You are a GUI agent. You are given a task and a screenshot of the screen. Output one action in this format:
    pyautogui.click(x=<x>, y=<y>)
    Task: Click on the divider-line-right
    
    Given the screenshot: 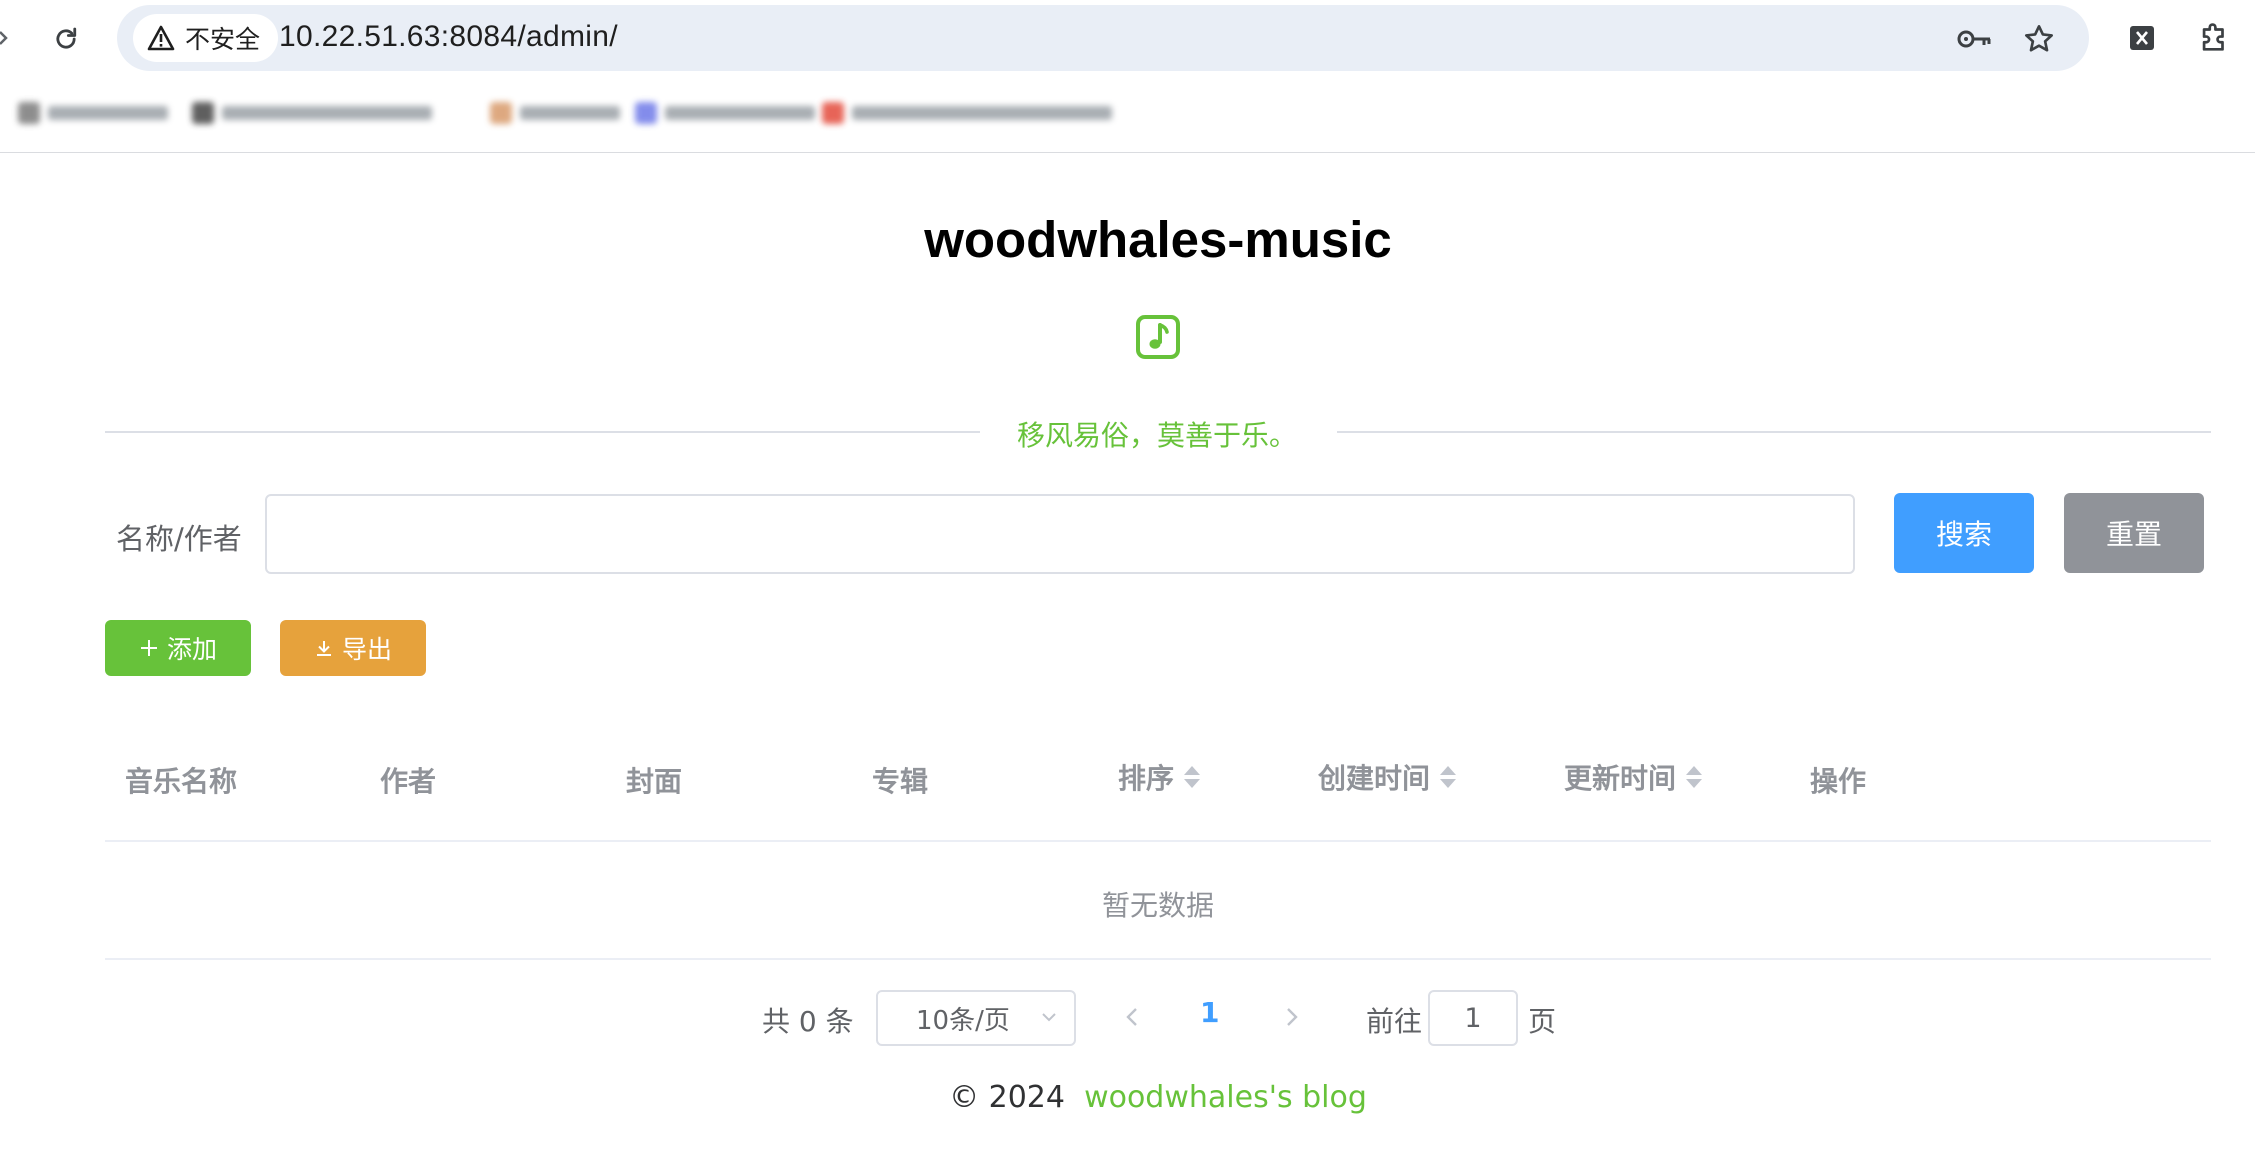 What is the action you would take?
    pyautogui.click(x=1774, y=432)
    